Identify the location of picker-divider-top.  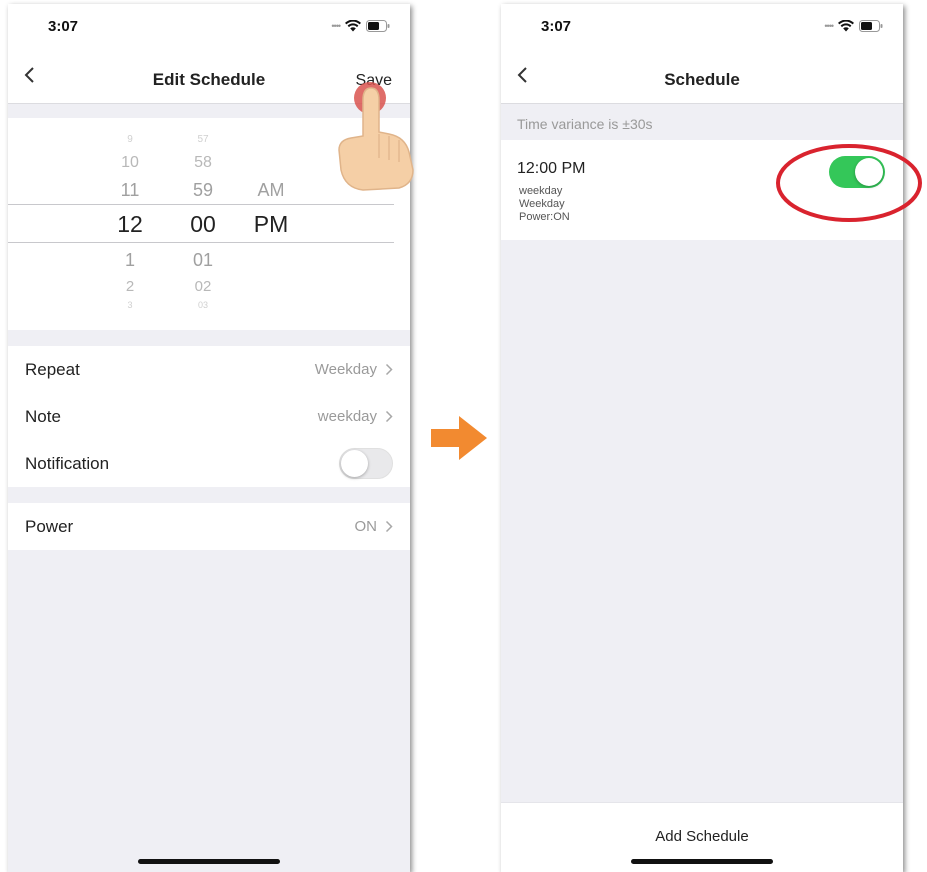
(201, 204).